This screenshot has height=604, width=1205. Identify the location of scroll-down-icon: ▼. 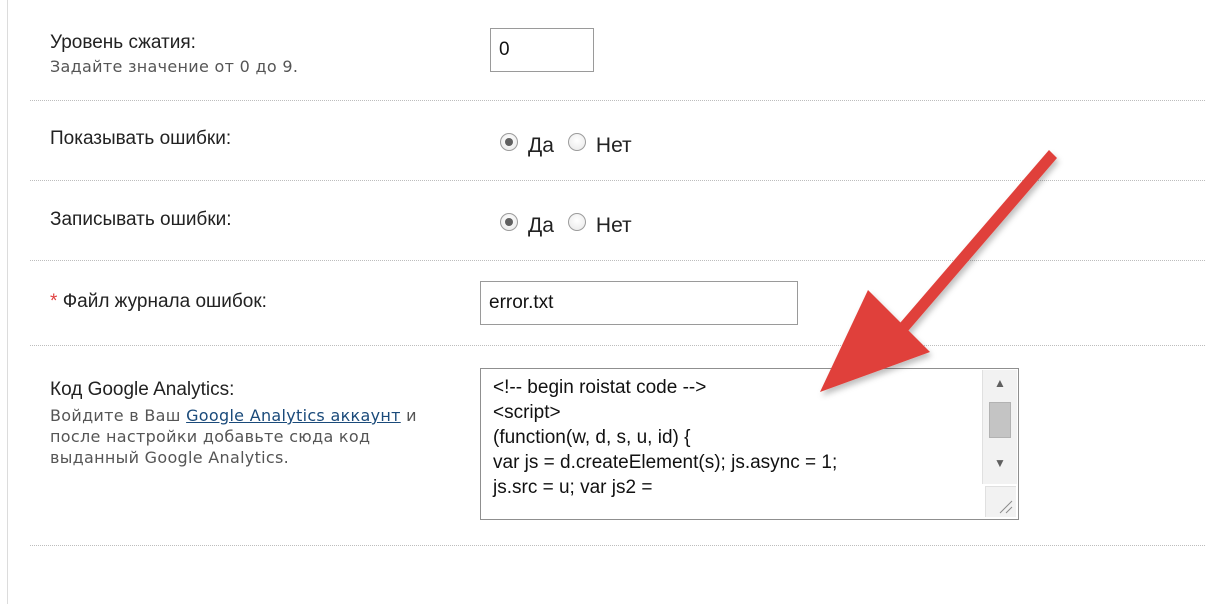
(1000, 463).